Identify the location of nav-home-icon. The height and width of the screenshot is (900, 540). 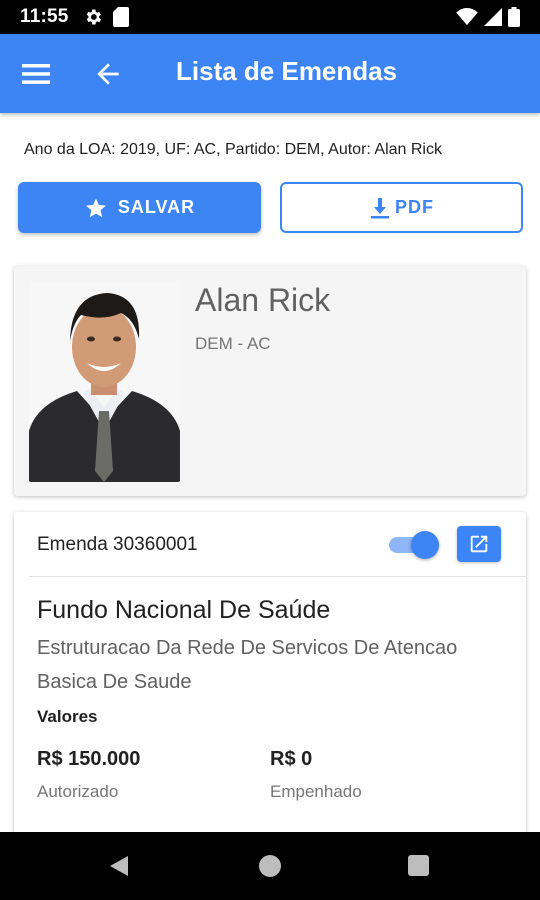
(270, 866).